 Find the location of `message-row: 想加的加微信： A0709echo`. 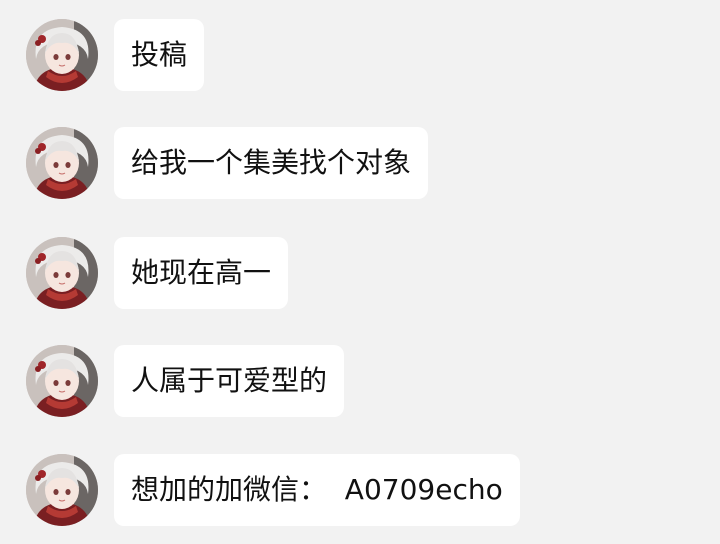

message-row: 想加的加微信： A0709echo is located at coordinates (360, 490).